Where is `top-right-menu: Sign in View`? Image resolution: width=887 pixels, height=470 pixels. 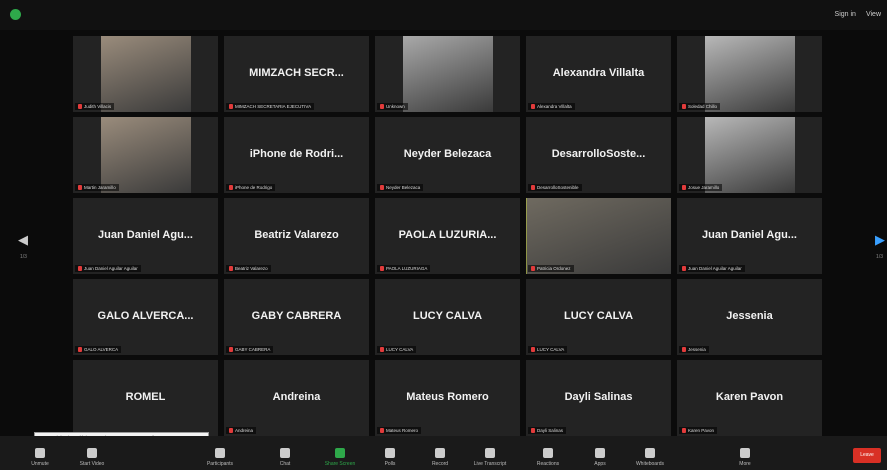
top-right-menu: Sign in View is located at coordinates (858, 14).